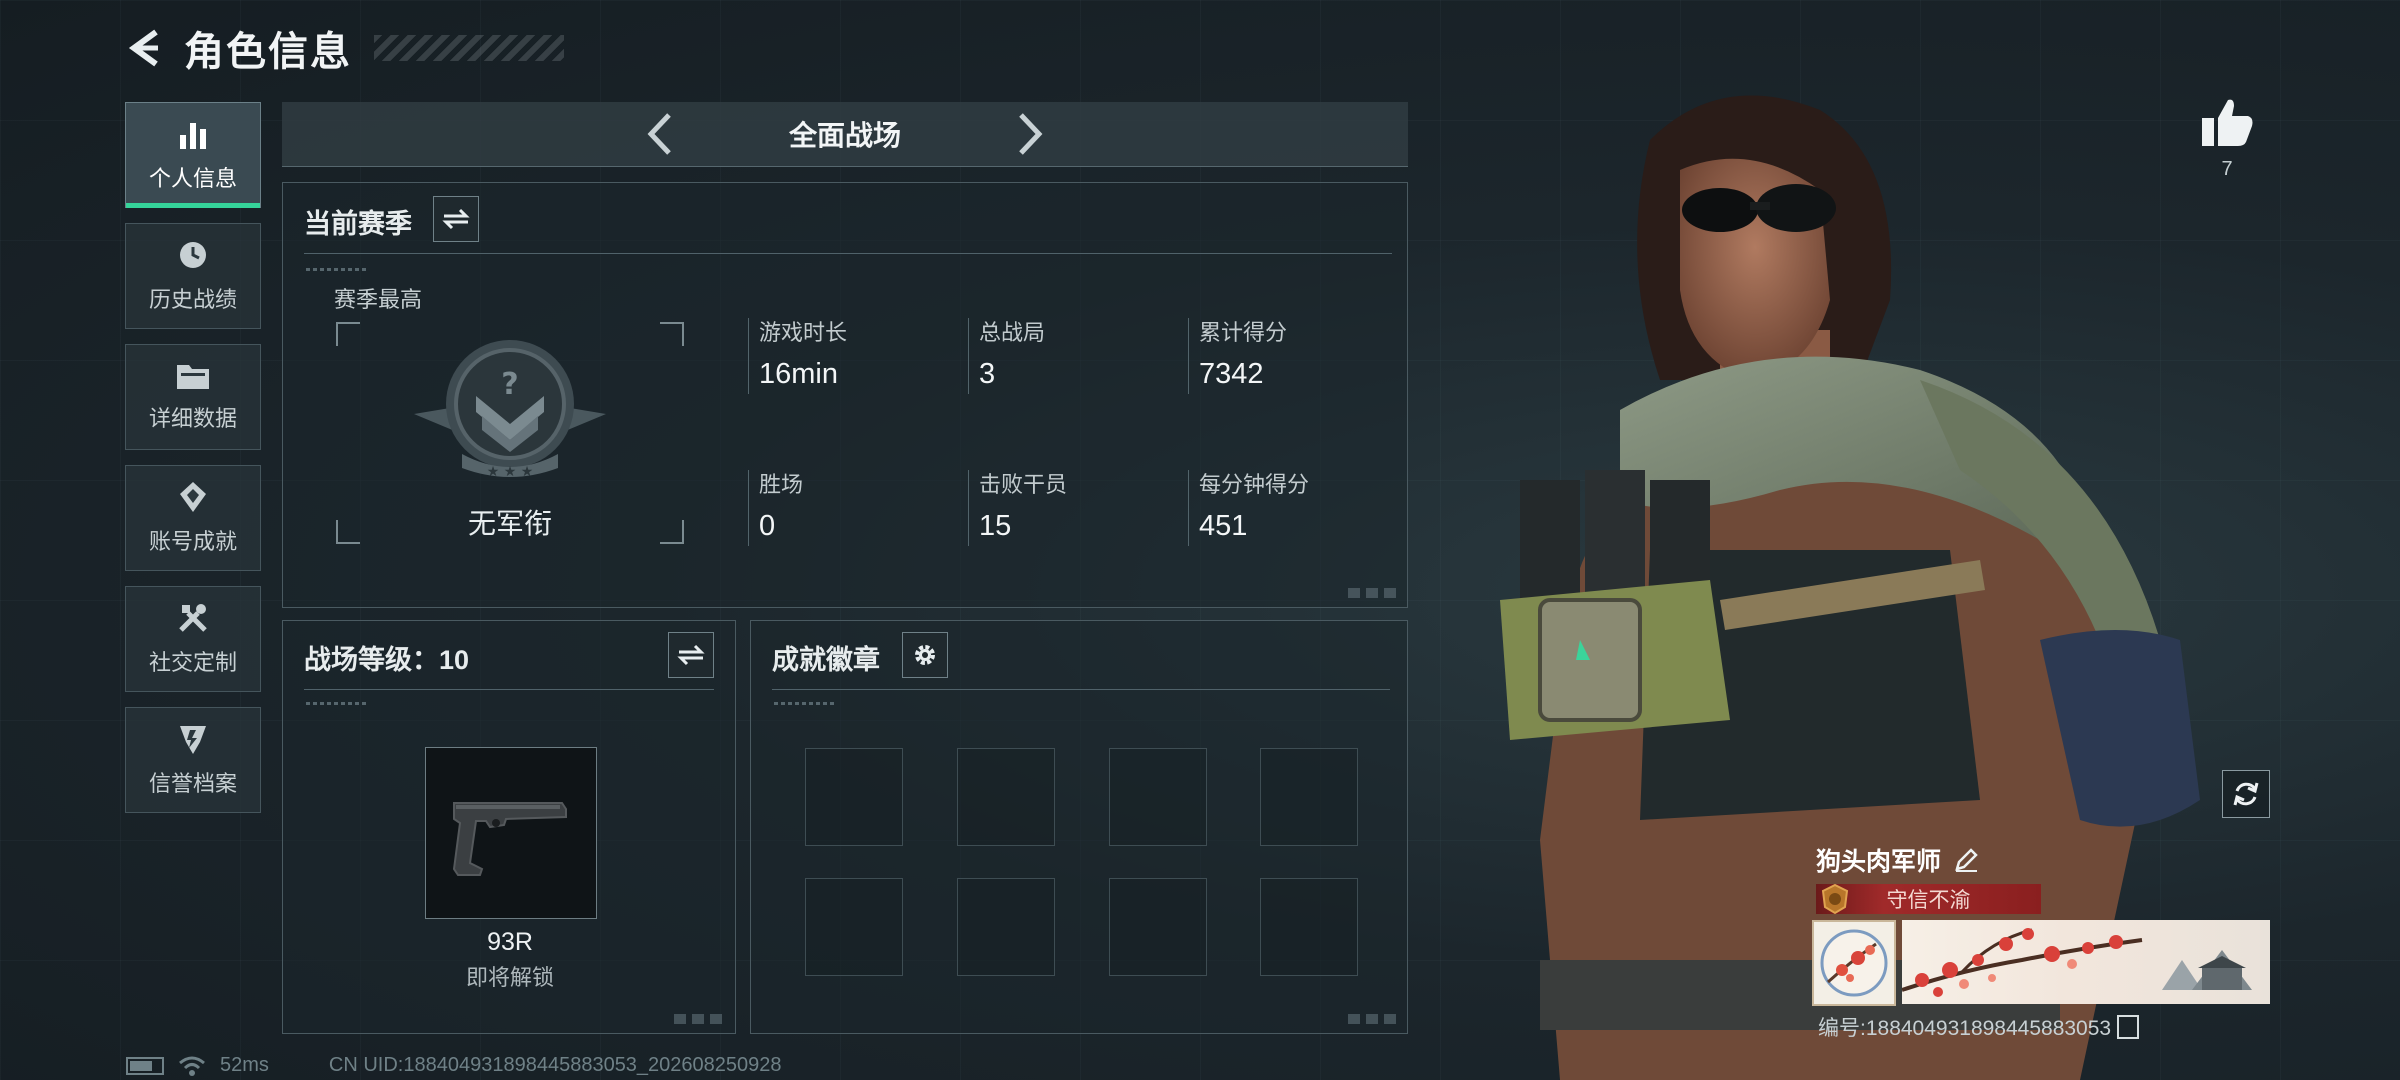  What do you see at coordinates (192, 541) in the screenshot?
I see `nav-label: 账号成就` at bounding box center [192, 541].